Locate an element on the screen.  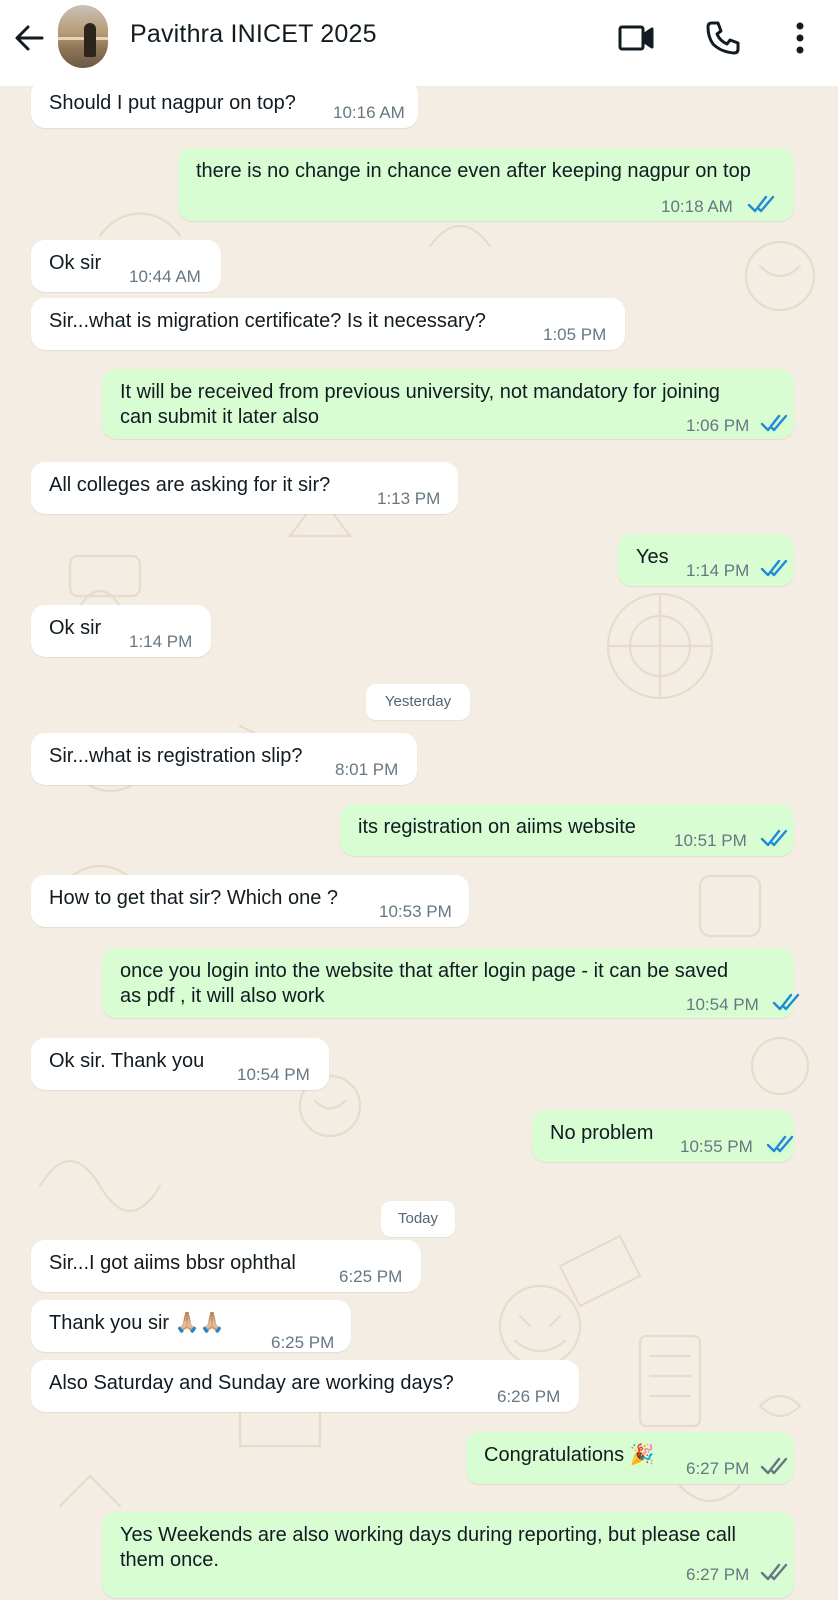
incoming-message: Ok sir 10:44 AM is located at coordinates (126, 266).